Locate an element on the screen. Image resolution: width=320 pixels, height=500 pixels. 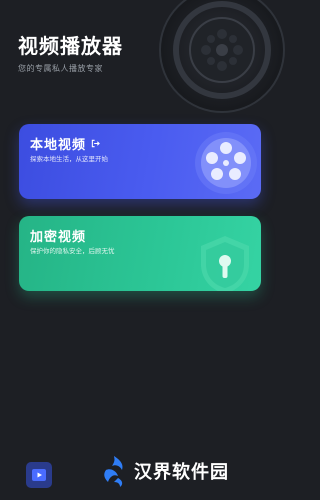
nav-tab-video is located at coordinates (39, 475).